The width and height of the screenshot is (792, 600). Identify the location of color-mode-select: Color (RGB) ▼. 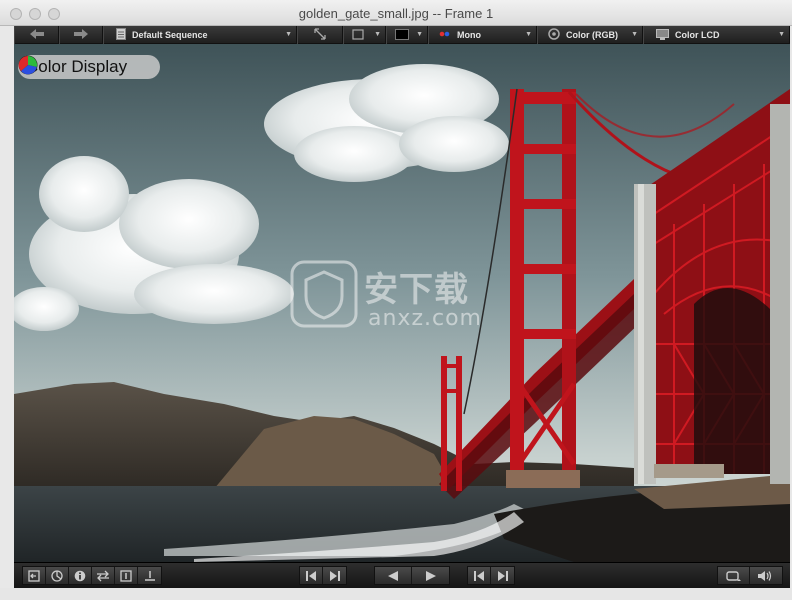
(590, 35).